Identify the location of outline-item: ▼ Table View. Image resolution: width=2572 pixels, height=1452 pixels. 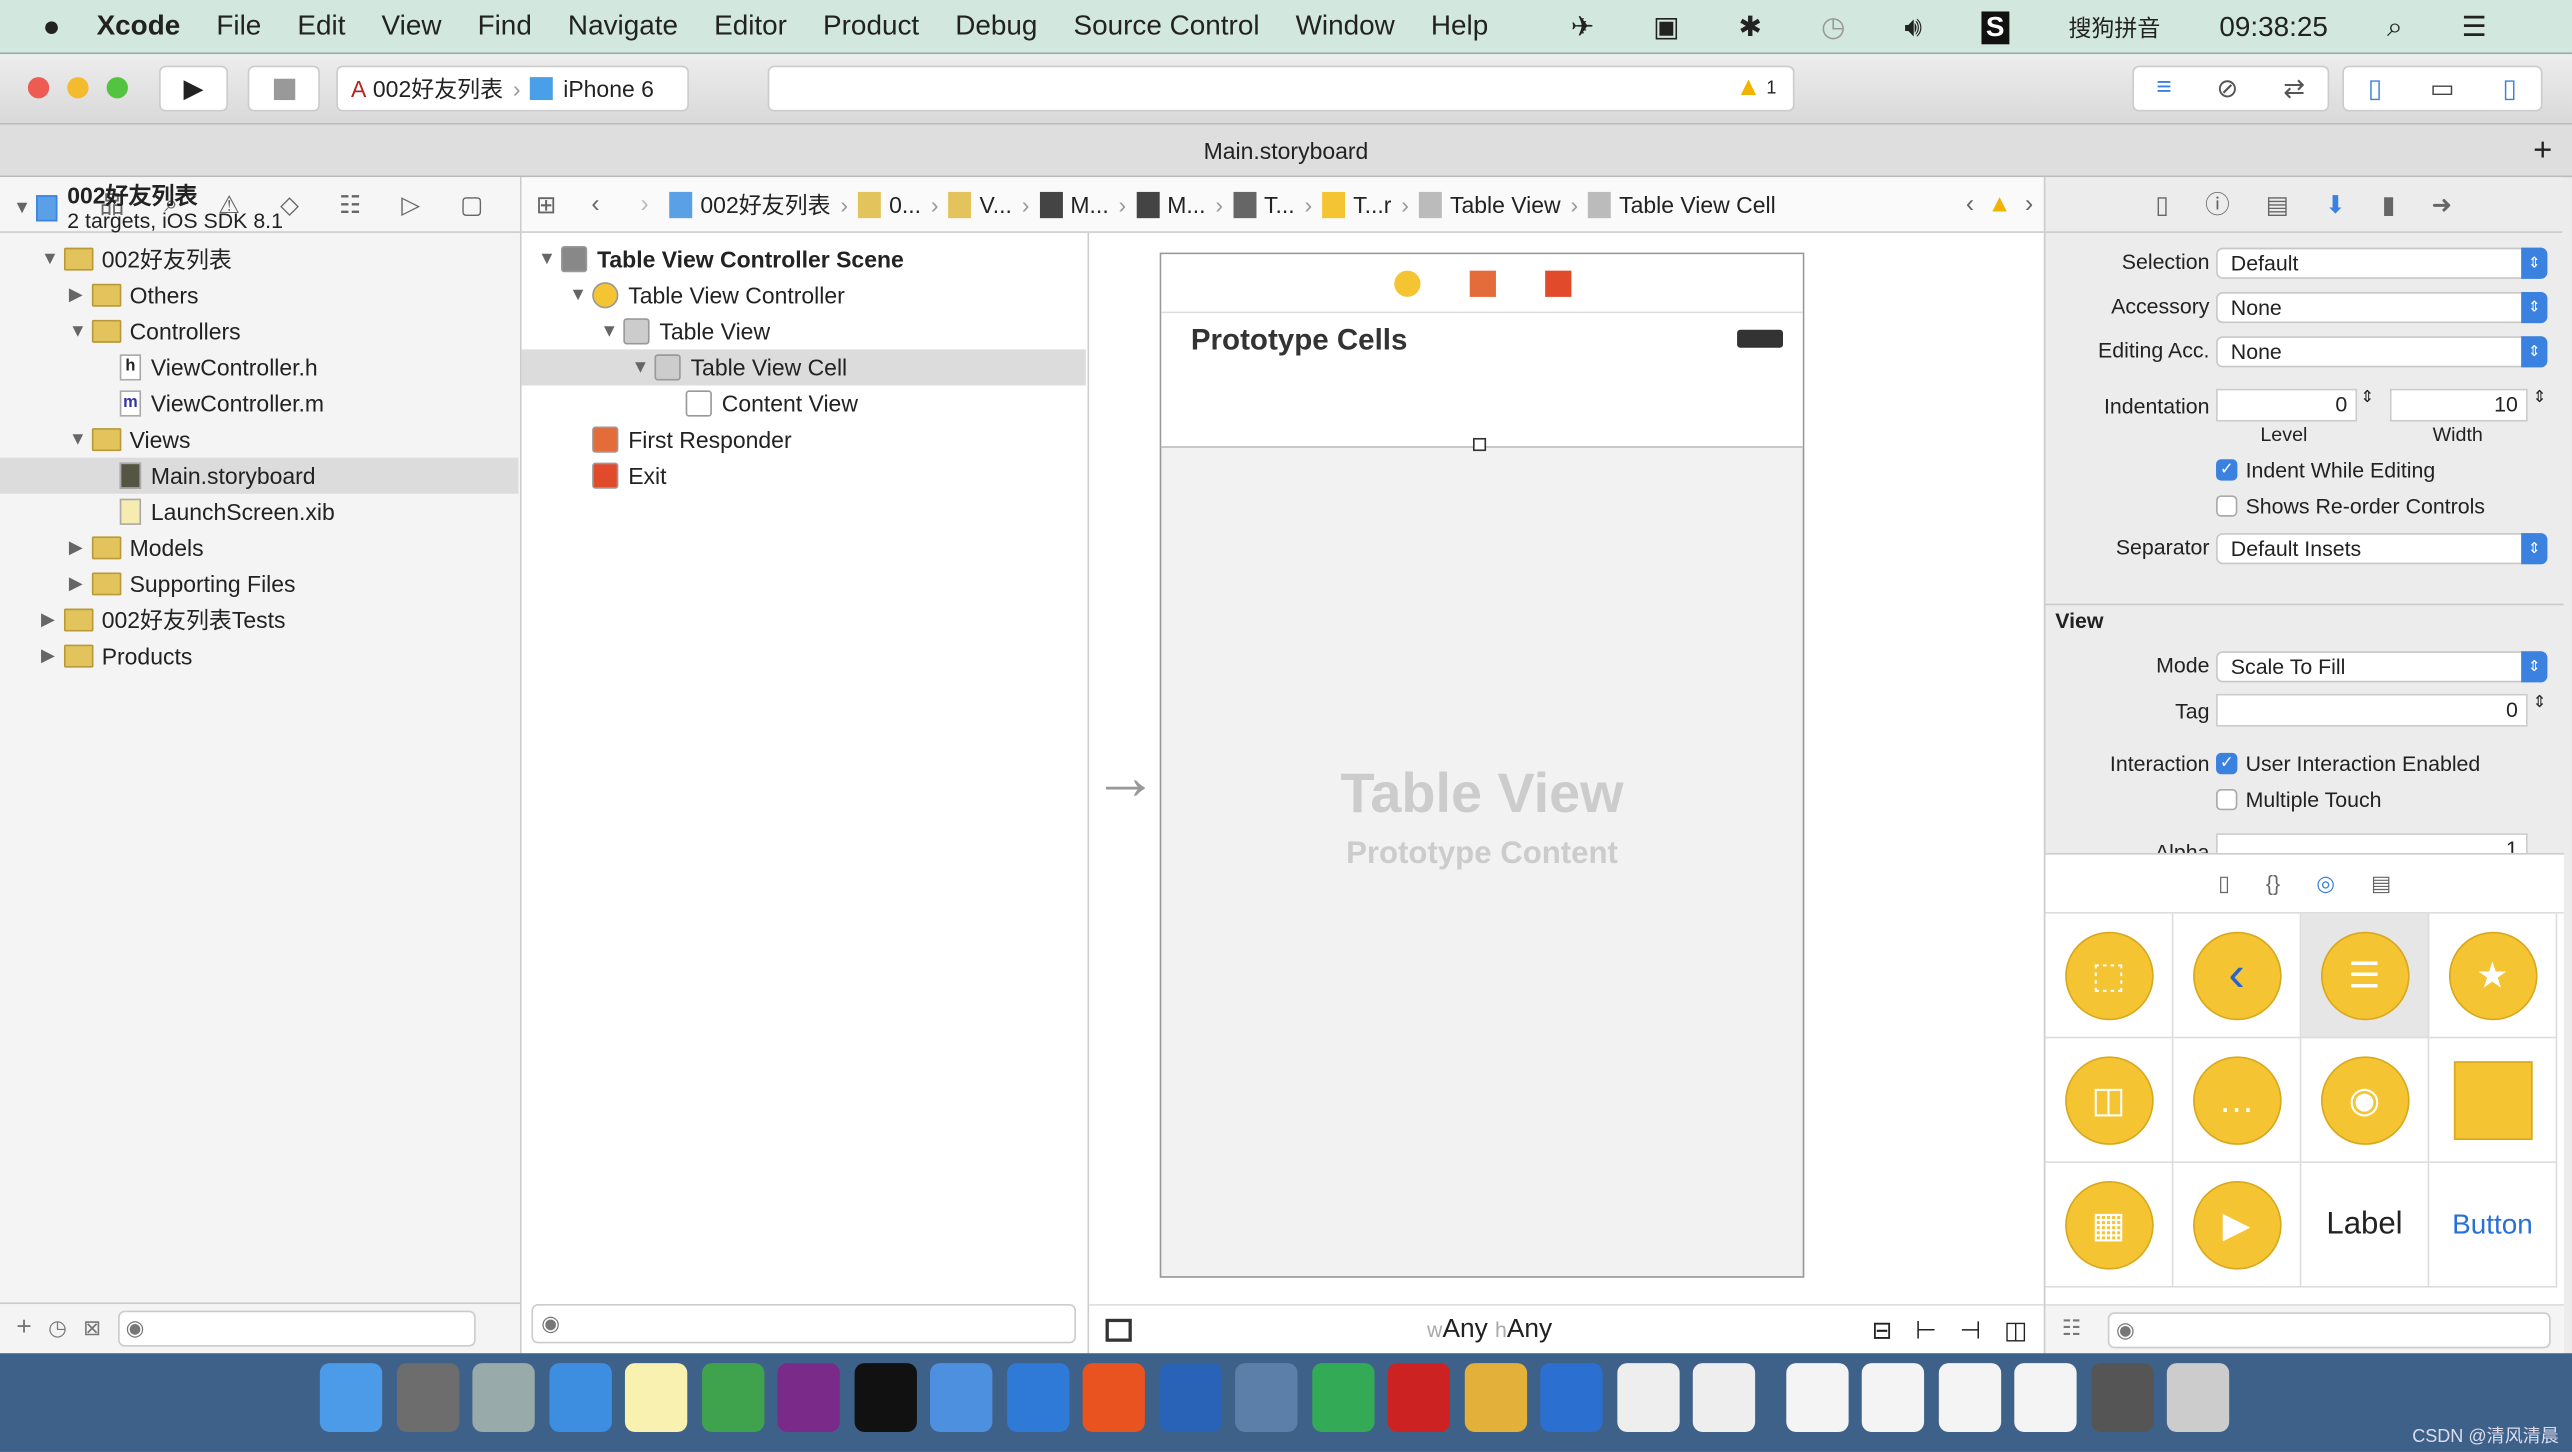
(804, 331).